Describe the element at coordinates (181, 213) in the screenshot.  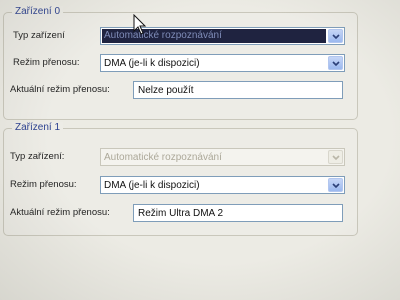
I see `device1-current-value: Režim Ultra DMA 2` at that location.